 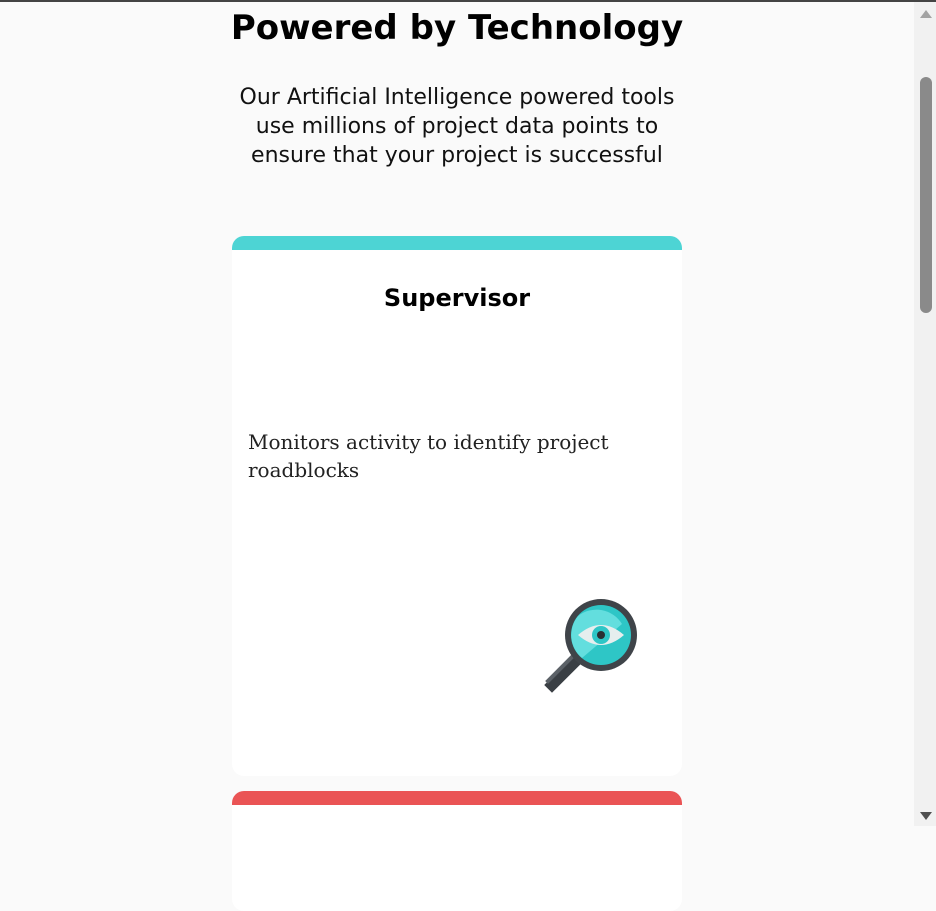 What do you see at coordinates (925, 414) in the screenshot?
I see `vertical-scrollbar` at bounding box center [925, 414].